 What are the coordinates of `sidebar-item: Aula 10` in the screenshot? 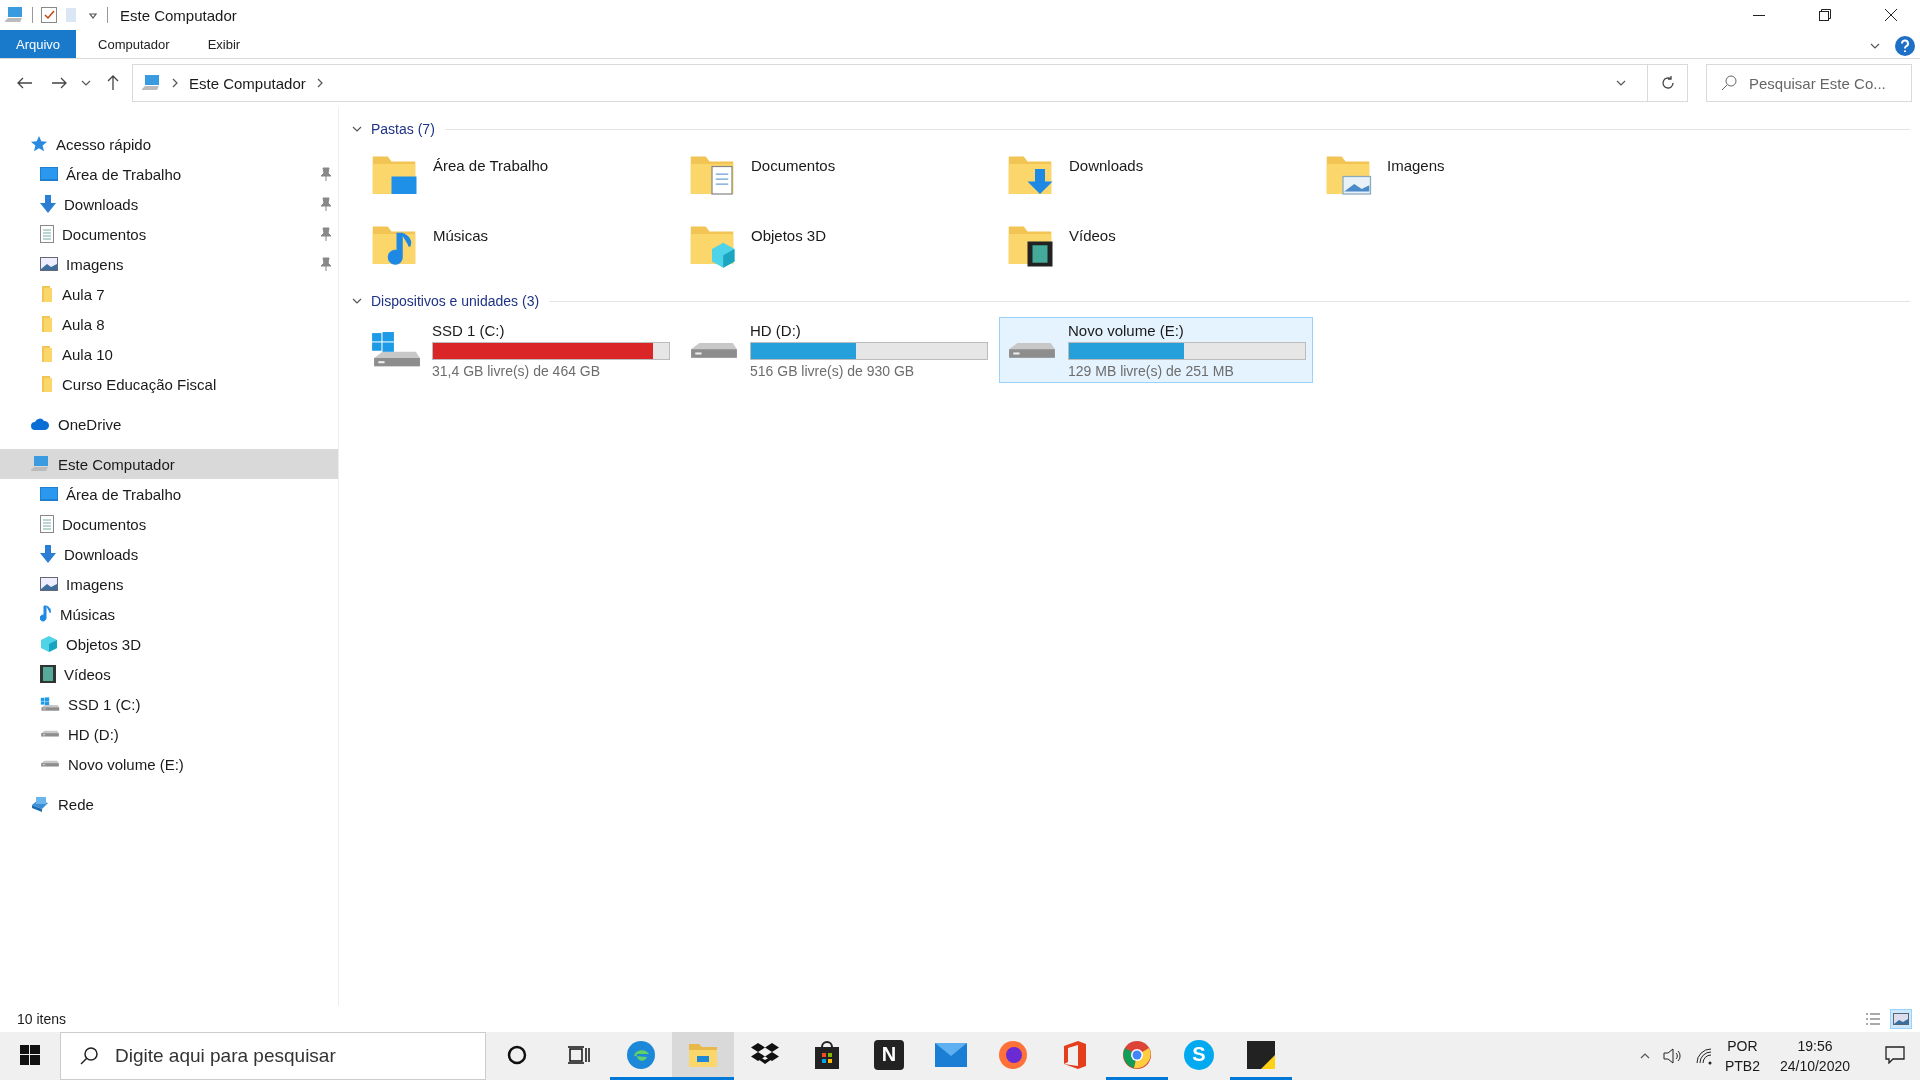 It's located at (169, 354).